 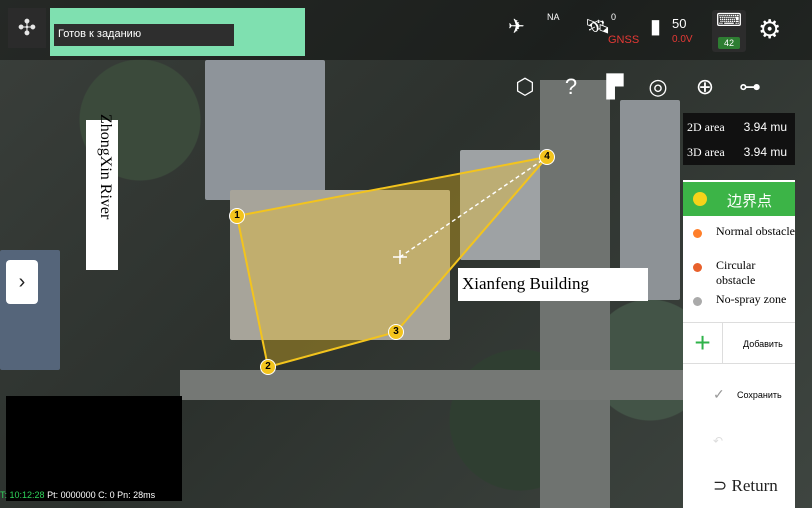 What do you see at coordinates (755, 231) in the screenshot?
I see `option-label: Normal obstacle` at bounding box center [755, 231].